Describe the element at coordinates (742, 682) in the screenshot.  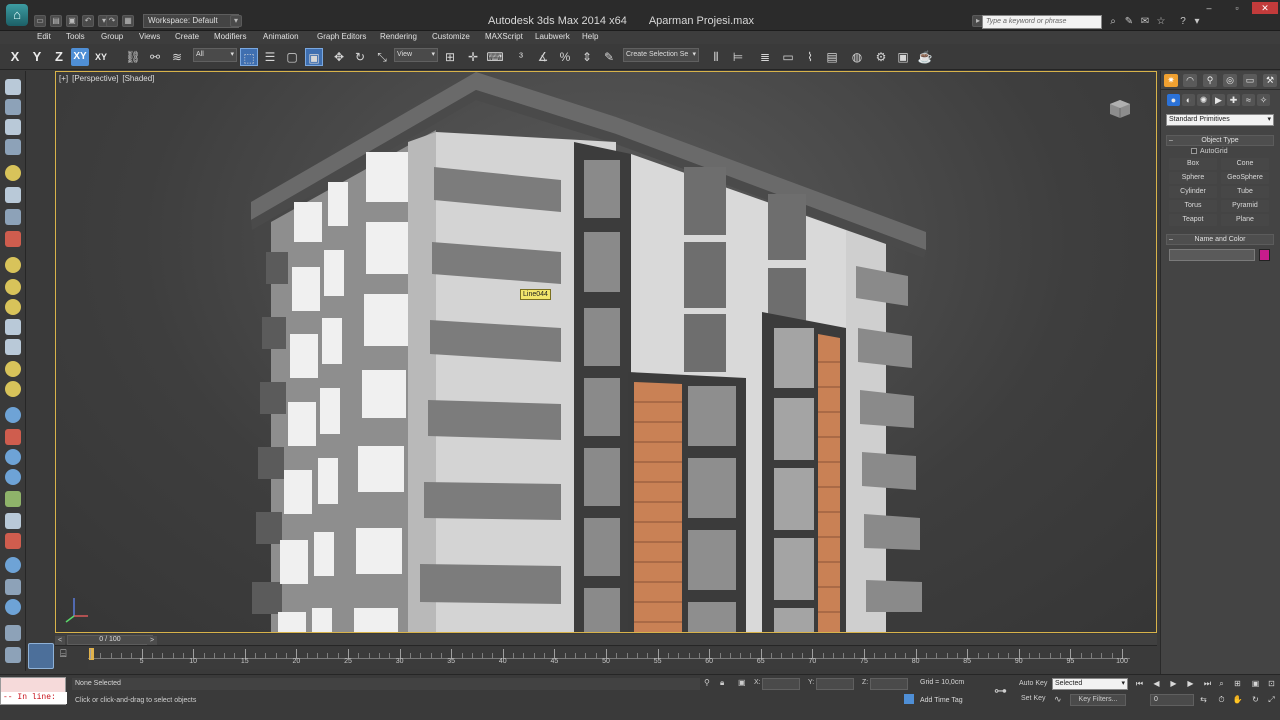
I see `absolute-mode-icon: ▣` at that location.